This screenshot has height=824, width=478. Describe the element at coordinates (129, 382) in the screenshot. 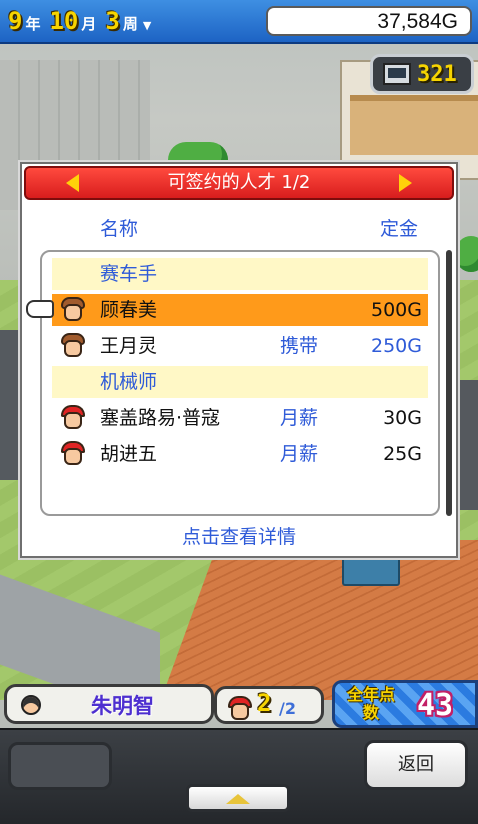

I see `category-label: 机械师` at that location.